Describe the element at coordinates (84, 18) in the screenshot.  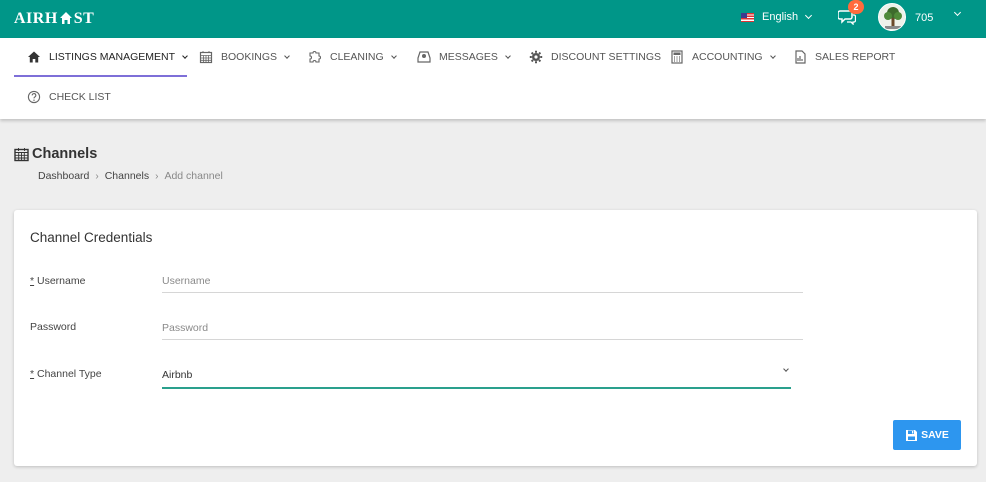
I see `logo-text-right: ST` at that location.